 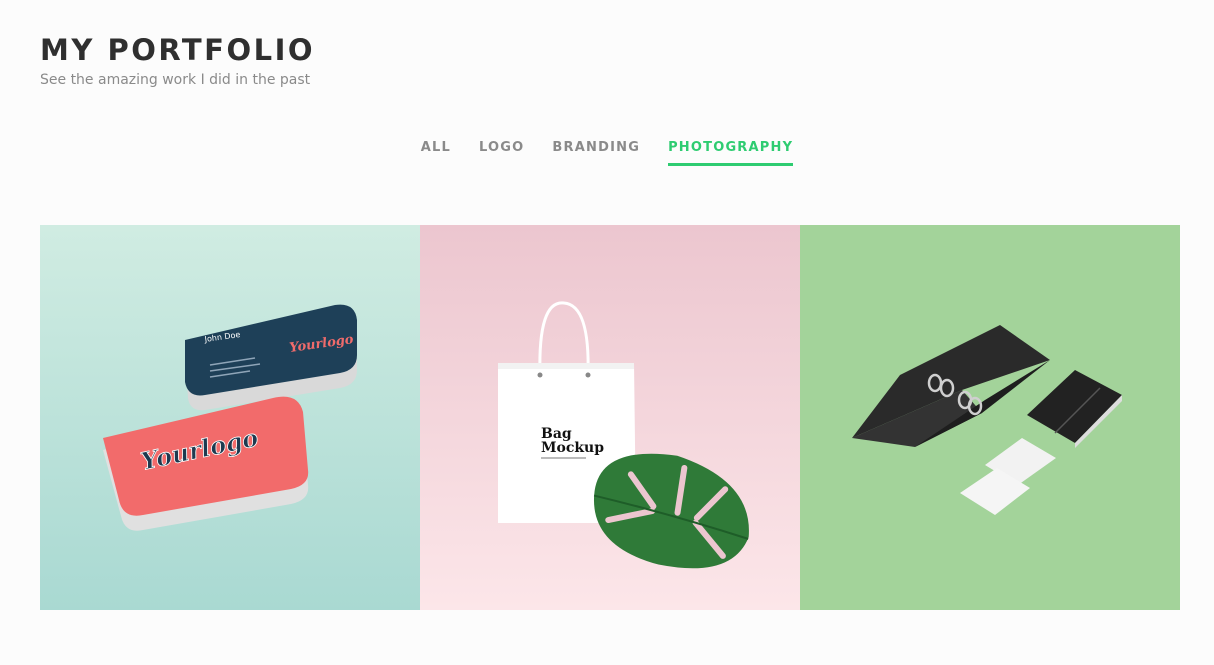 I want to click on bag-label-line2: Mockup, so click(x=572, y=448).